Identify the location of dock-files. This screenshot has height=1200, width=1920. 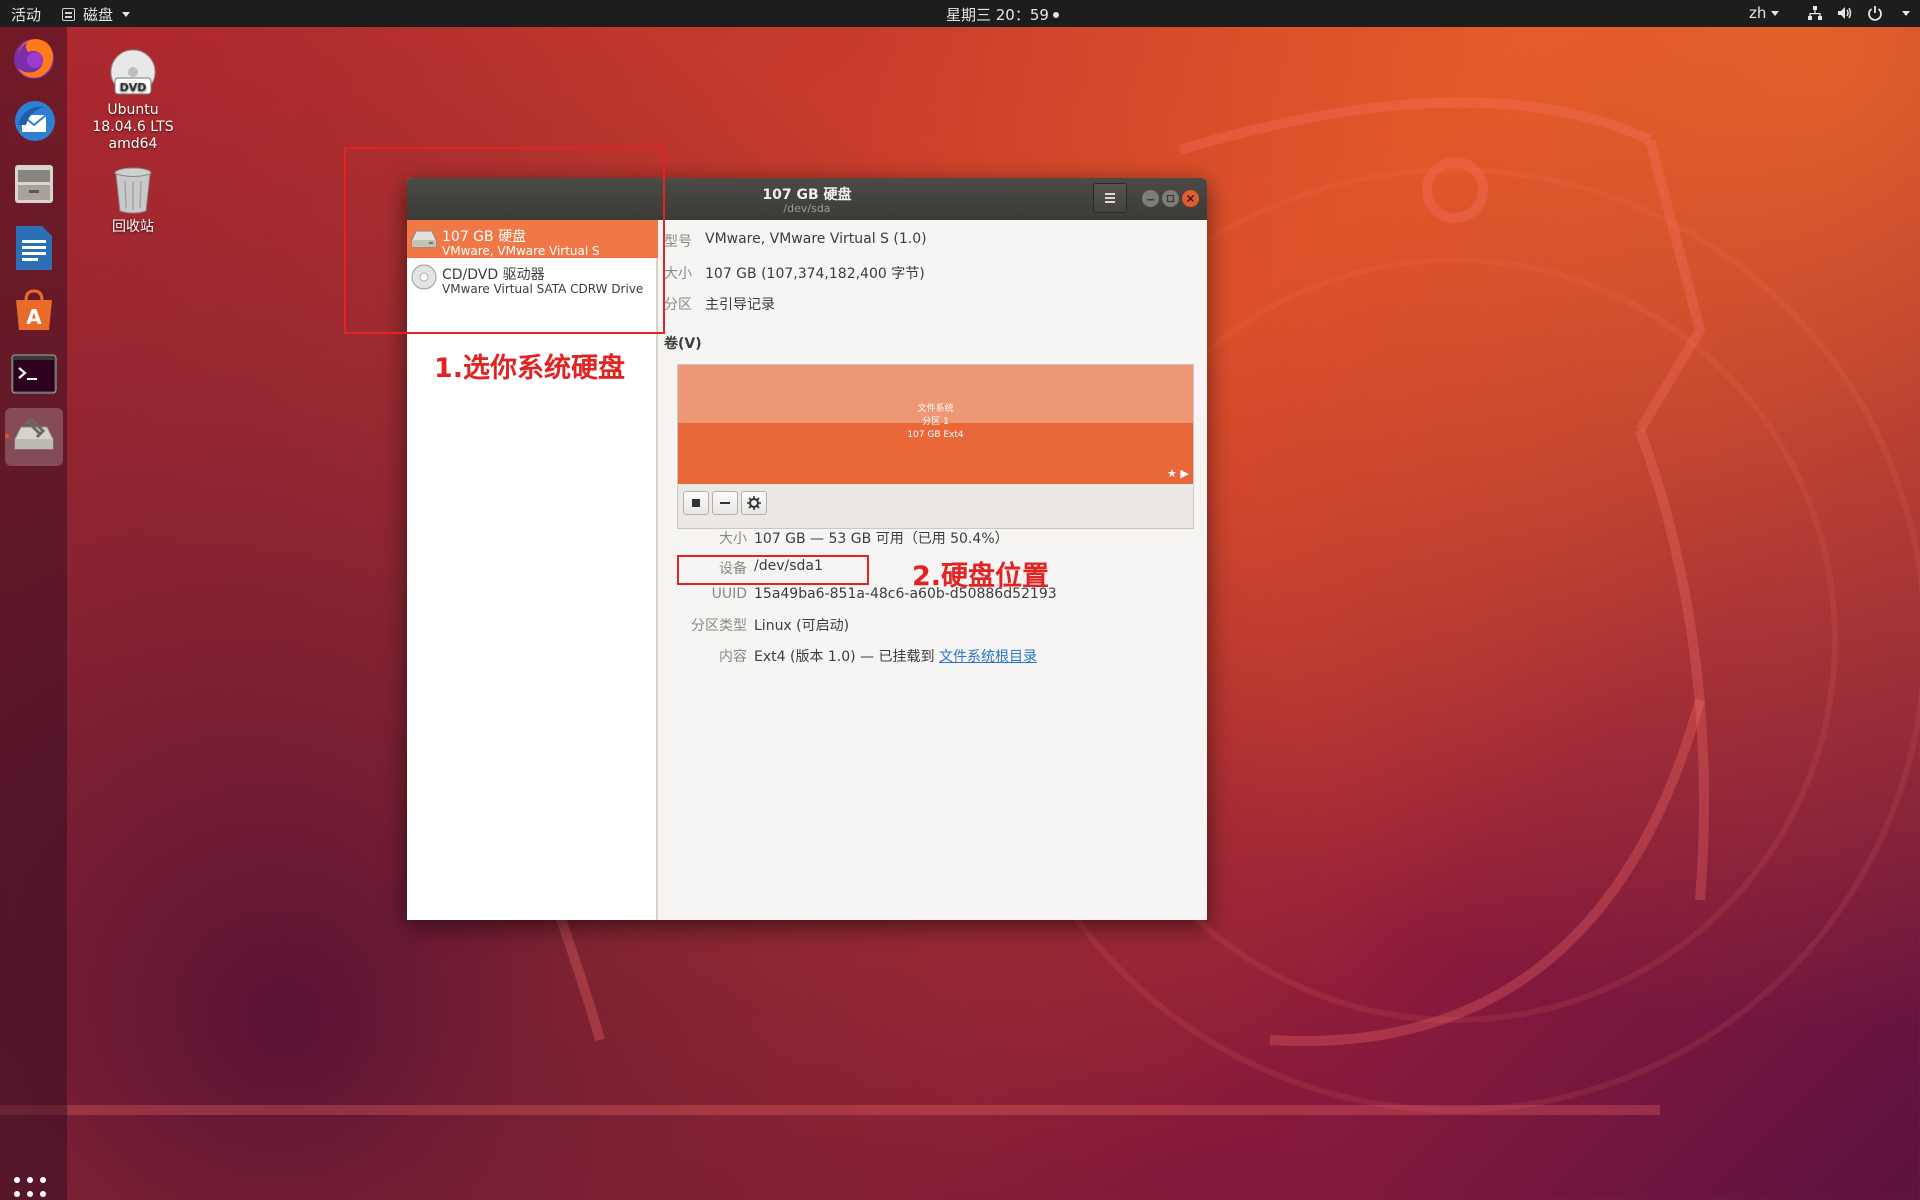
(34, 184).